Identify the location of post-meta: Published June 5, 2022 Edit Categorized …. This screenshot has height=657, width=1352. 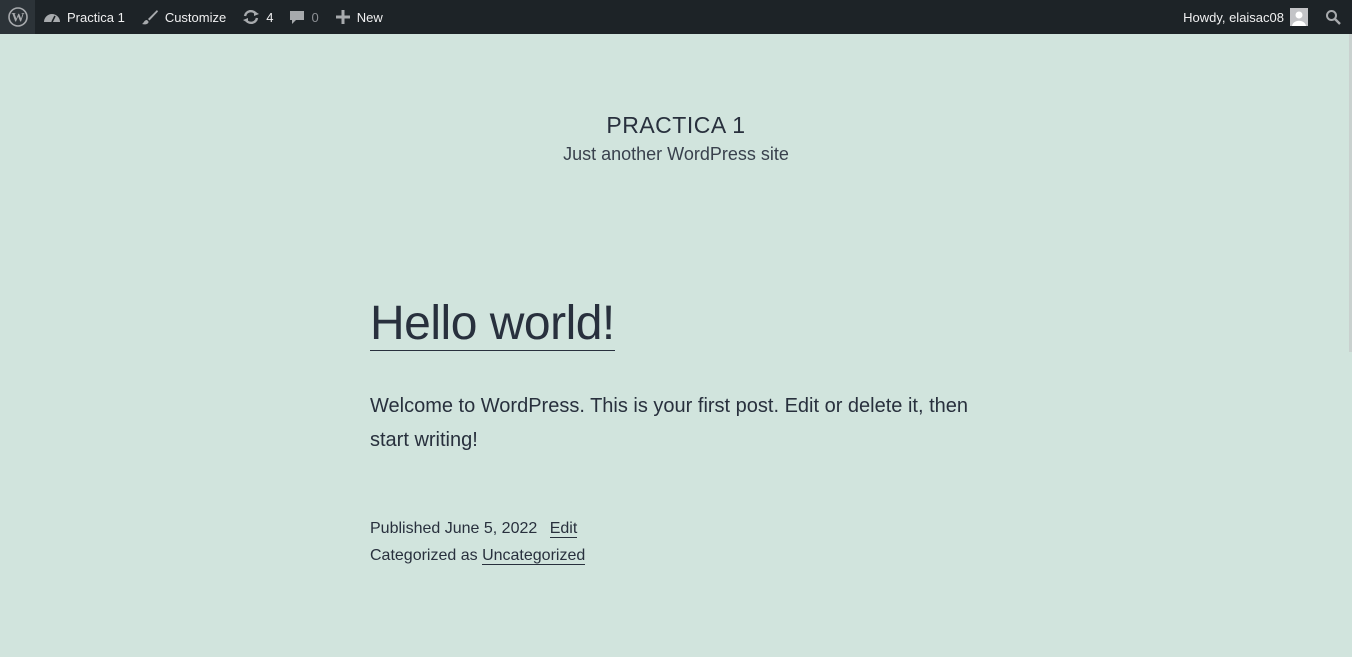
(680, 542).